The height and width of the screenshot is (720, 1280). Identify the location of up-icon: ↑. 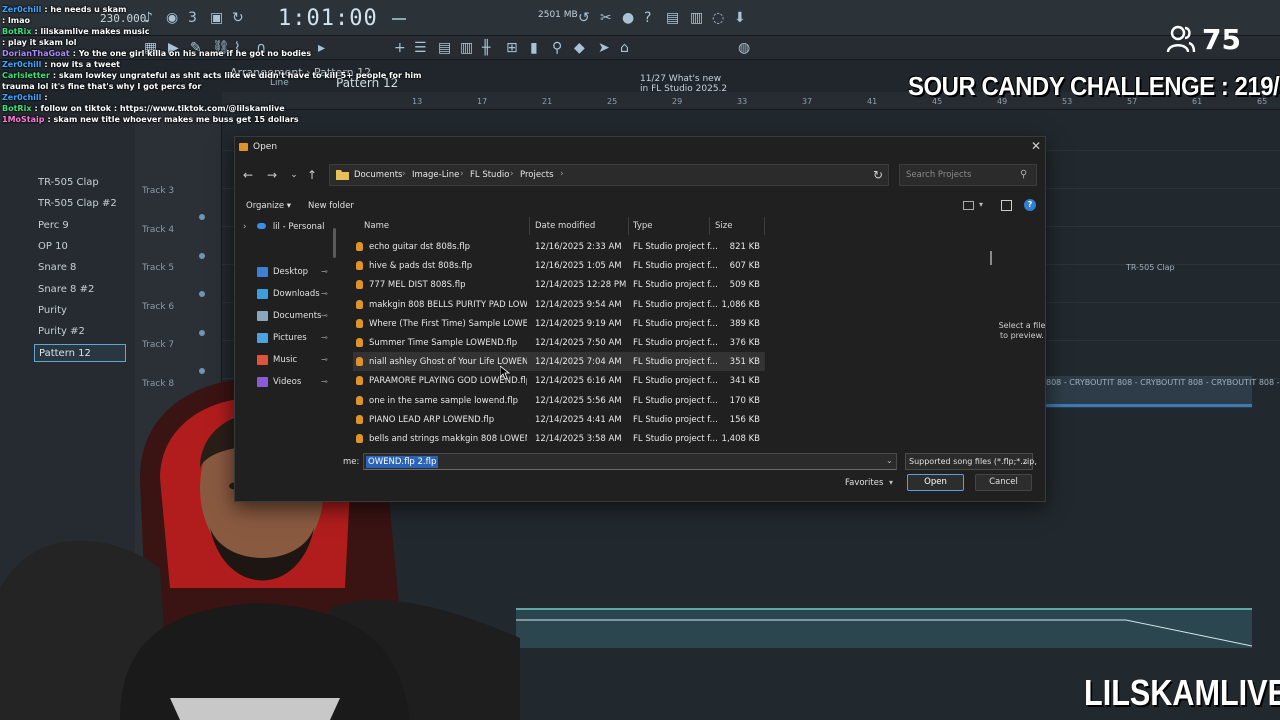
(312, 175).